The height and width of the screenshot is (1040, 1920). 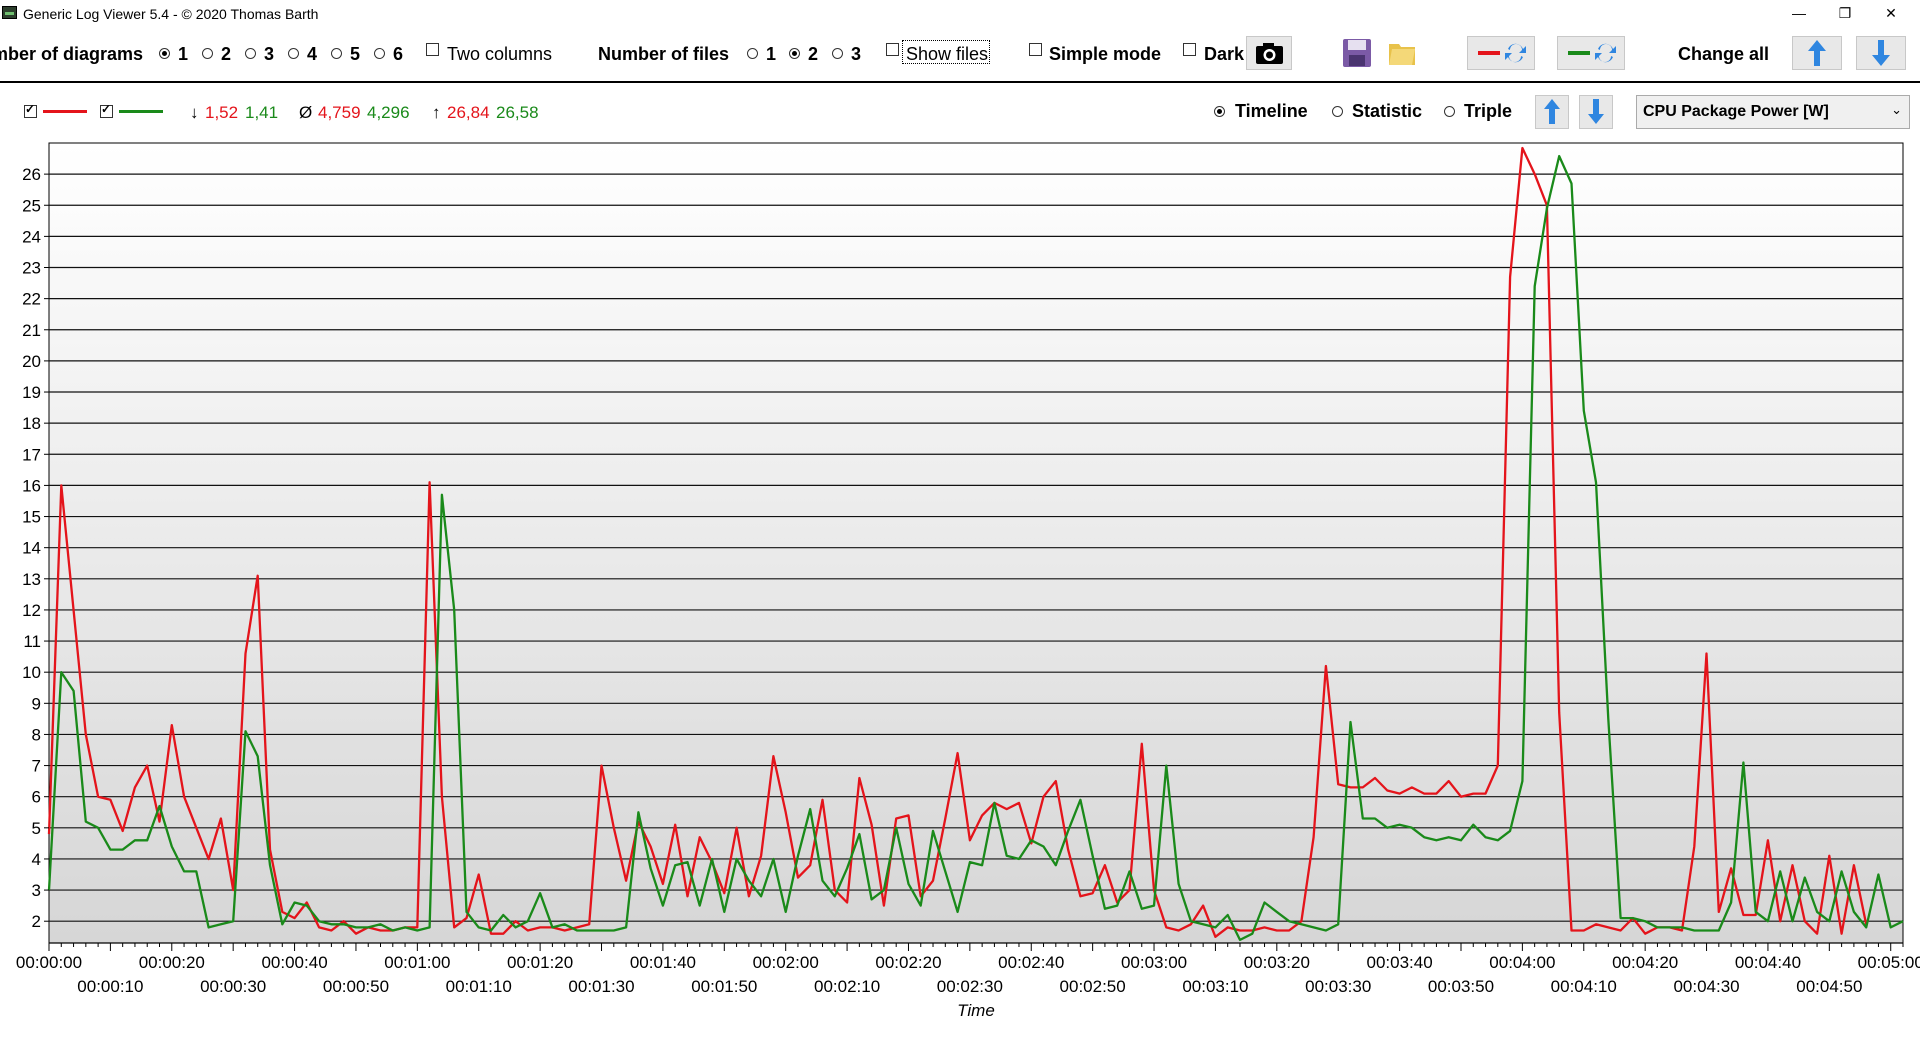 I want to click on x-tick-label: 00:00:40, so click(x=294, y=962).